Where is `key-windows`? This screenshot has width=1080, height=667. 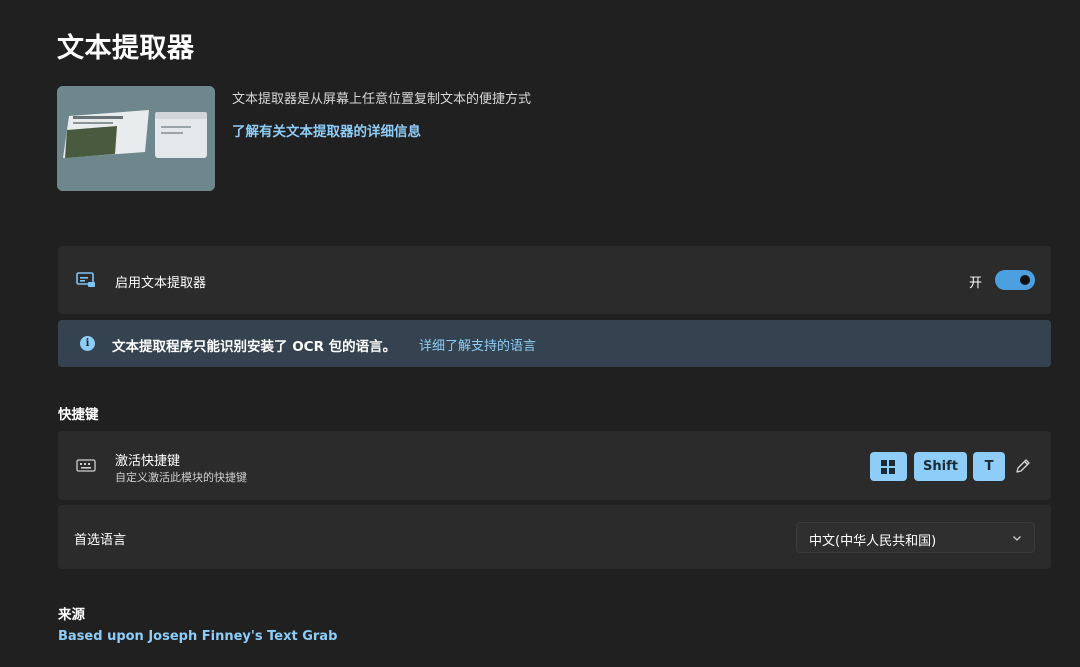 key-windows is located at coordinates (888, 466).